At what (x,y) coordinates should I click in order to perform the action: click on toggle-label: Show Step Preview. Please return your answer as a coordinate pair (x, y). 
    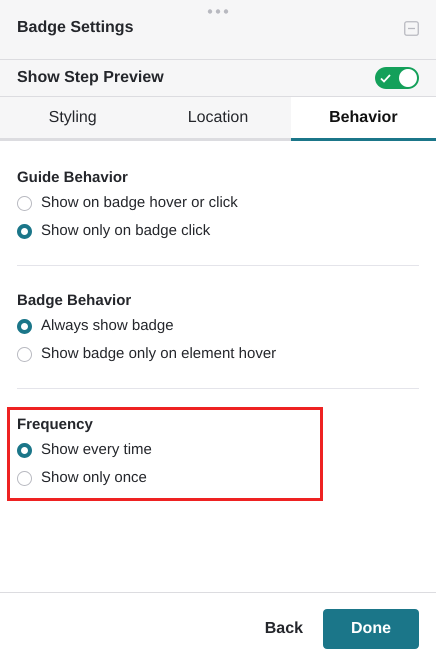
    Looking at the image, I should click on (90, 78).